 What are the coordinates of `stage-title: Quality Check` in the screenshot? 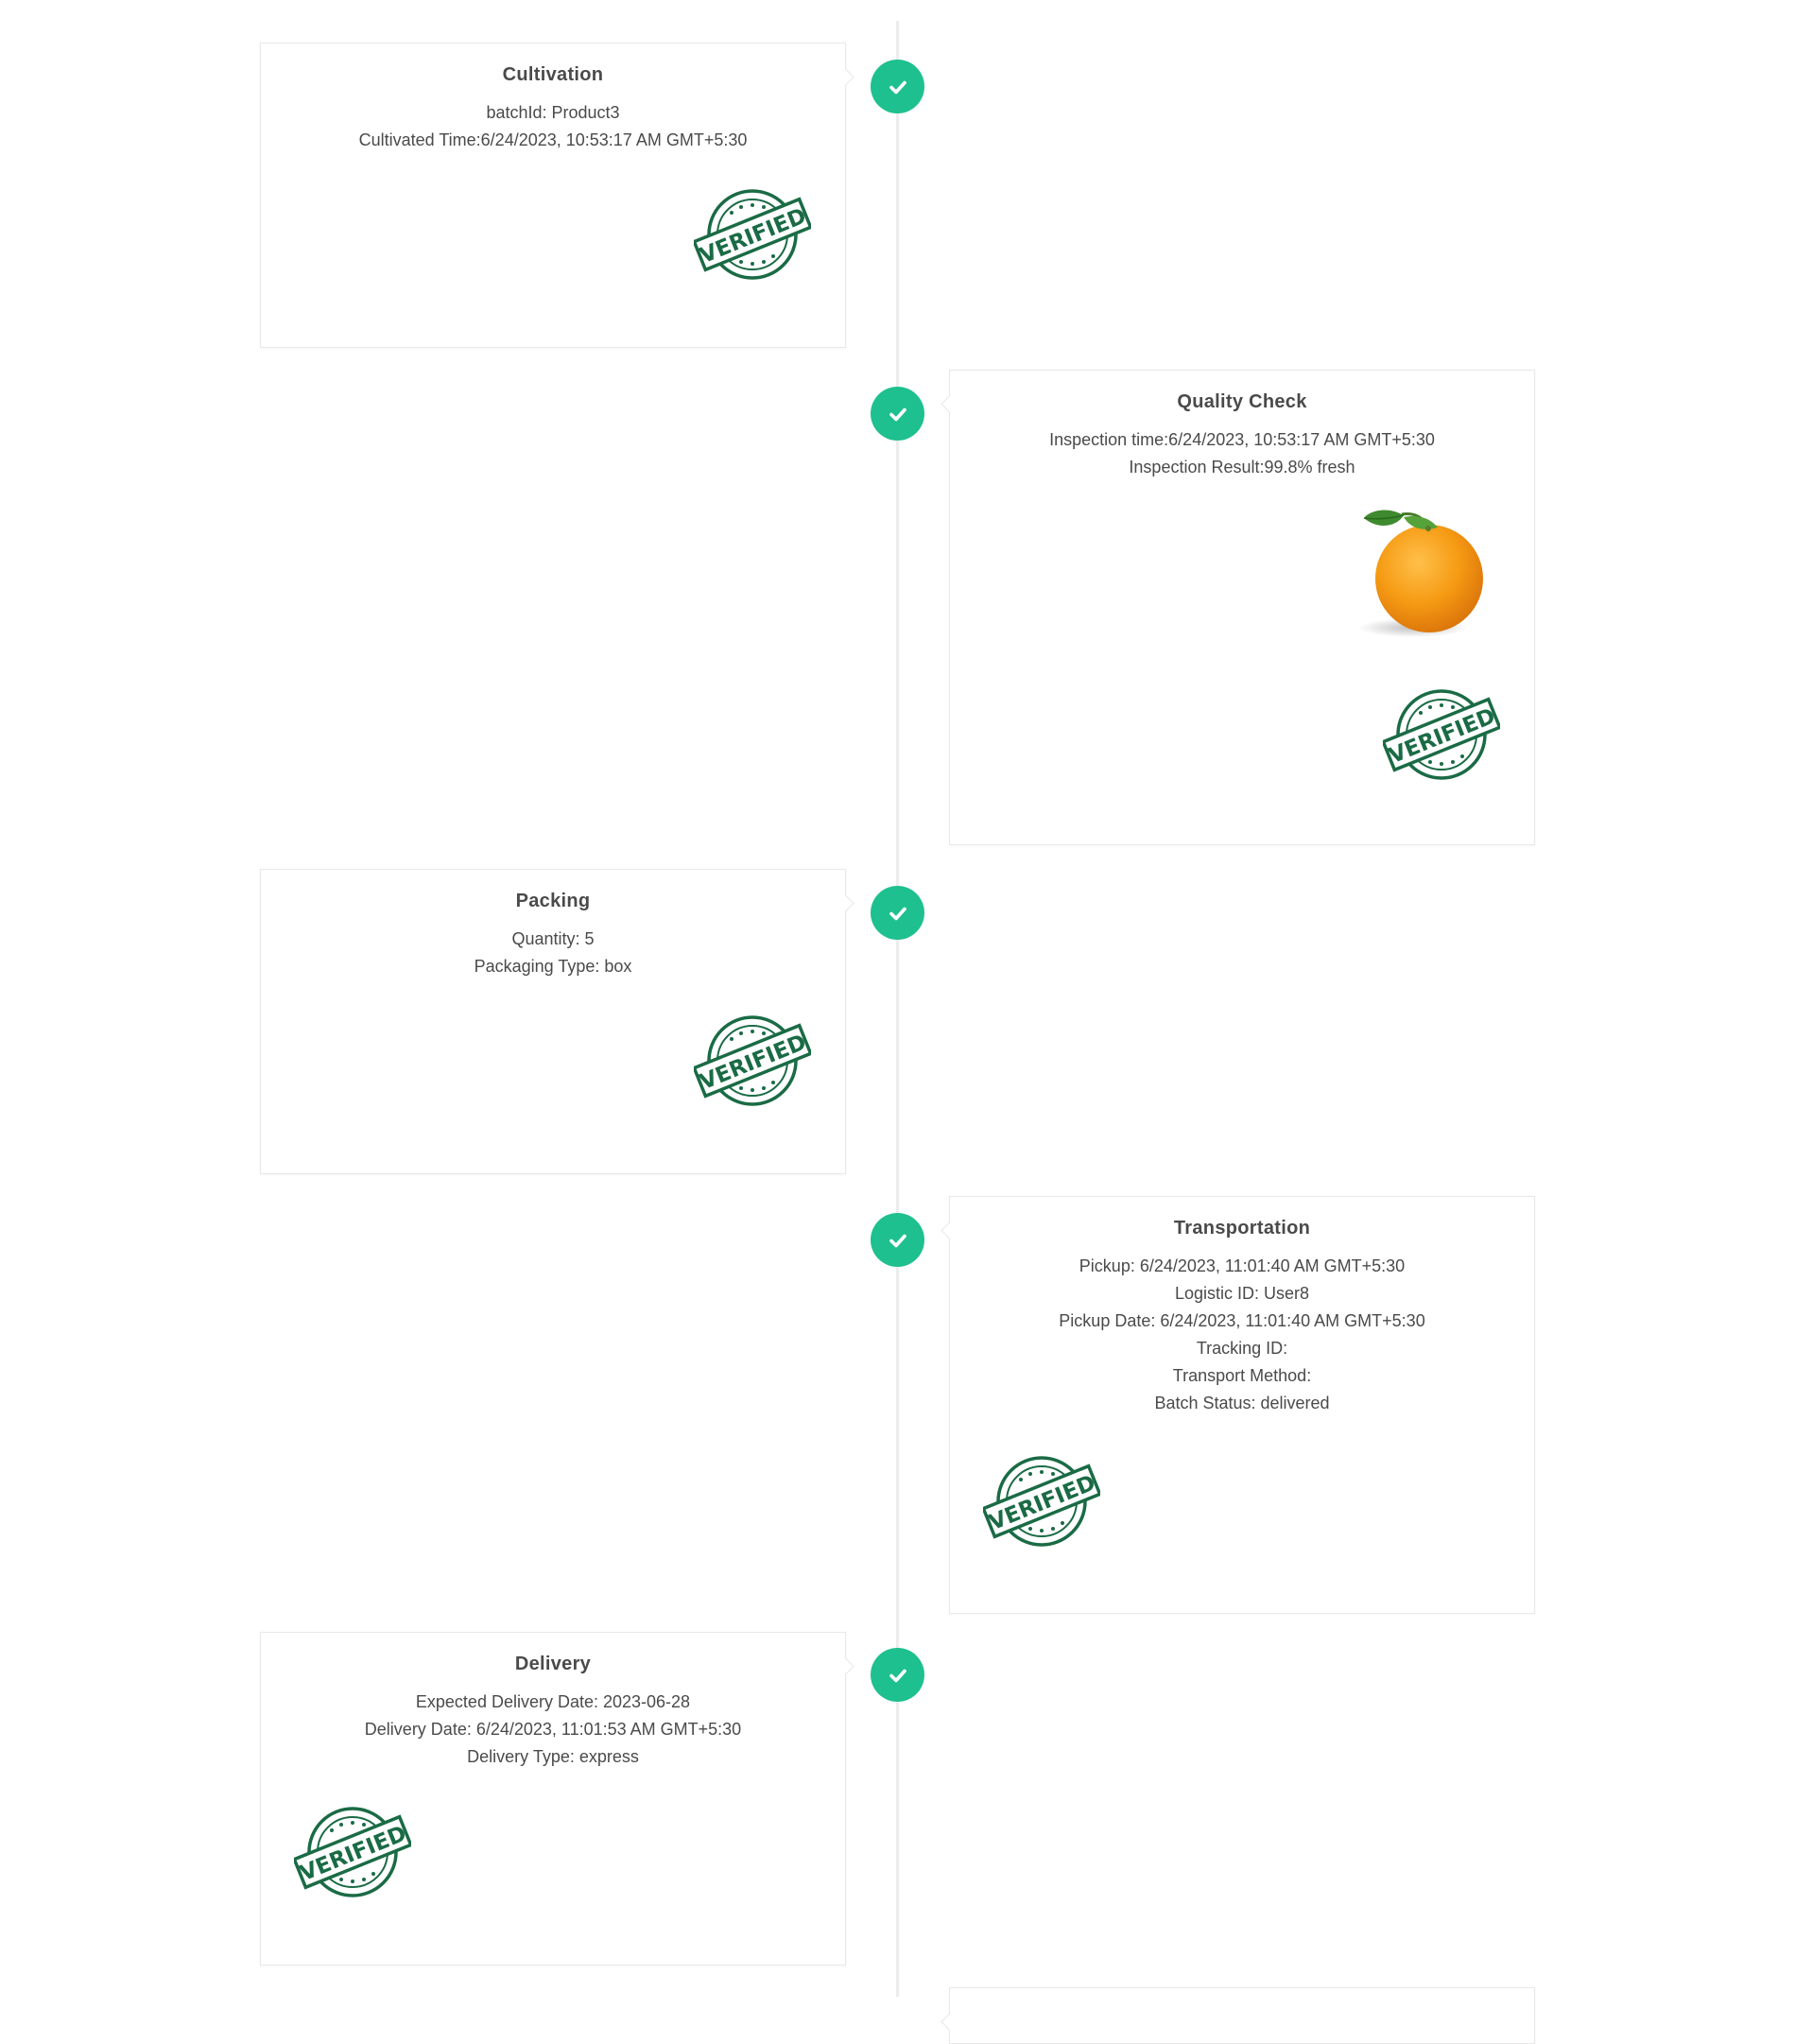 It's located at (1242, 401).